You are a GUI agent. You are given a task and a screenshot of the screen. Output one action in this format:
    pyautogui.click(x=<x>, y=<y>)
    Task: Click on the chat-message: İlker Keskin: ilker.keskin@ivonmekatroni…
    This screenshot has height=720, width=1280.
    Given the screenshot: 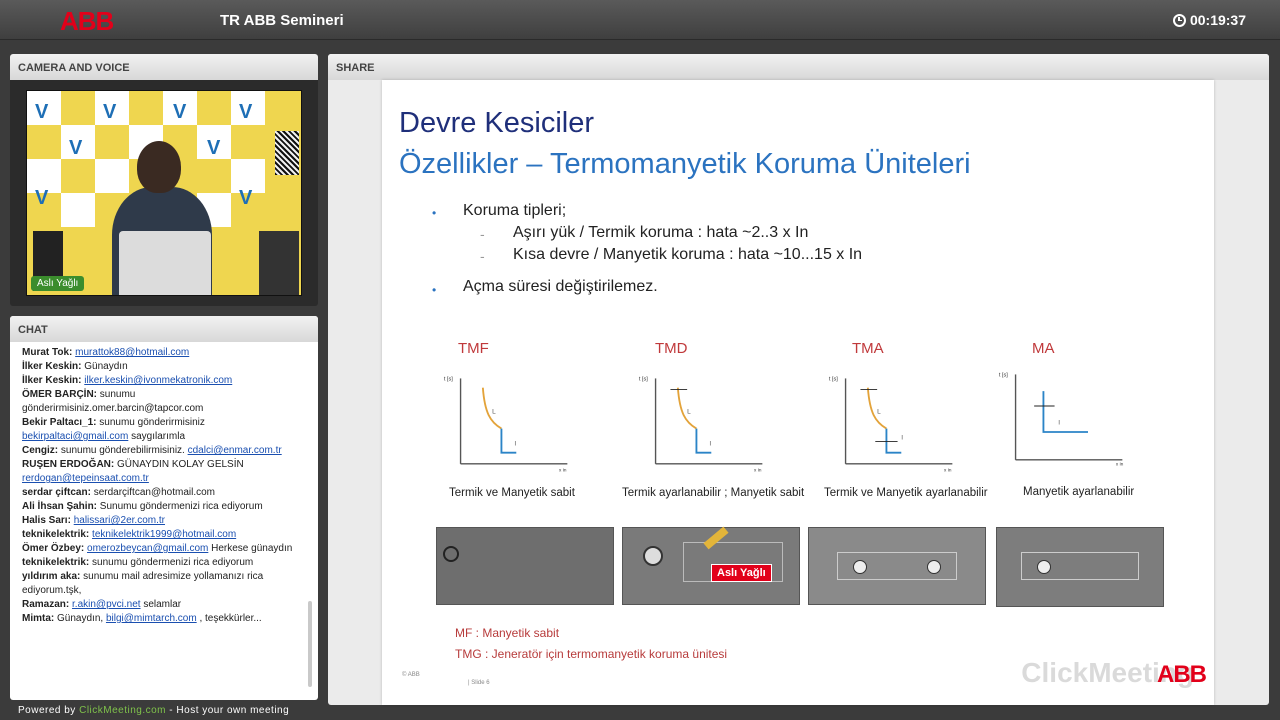 What is the action you would take?
    pyautogui.click(x=167, y=381)
    